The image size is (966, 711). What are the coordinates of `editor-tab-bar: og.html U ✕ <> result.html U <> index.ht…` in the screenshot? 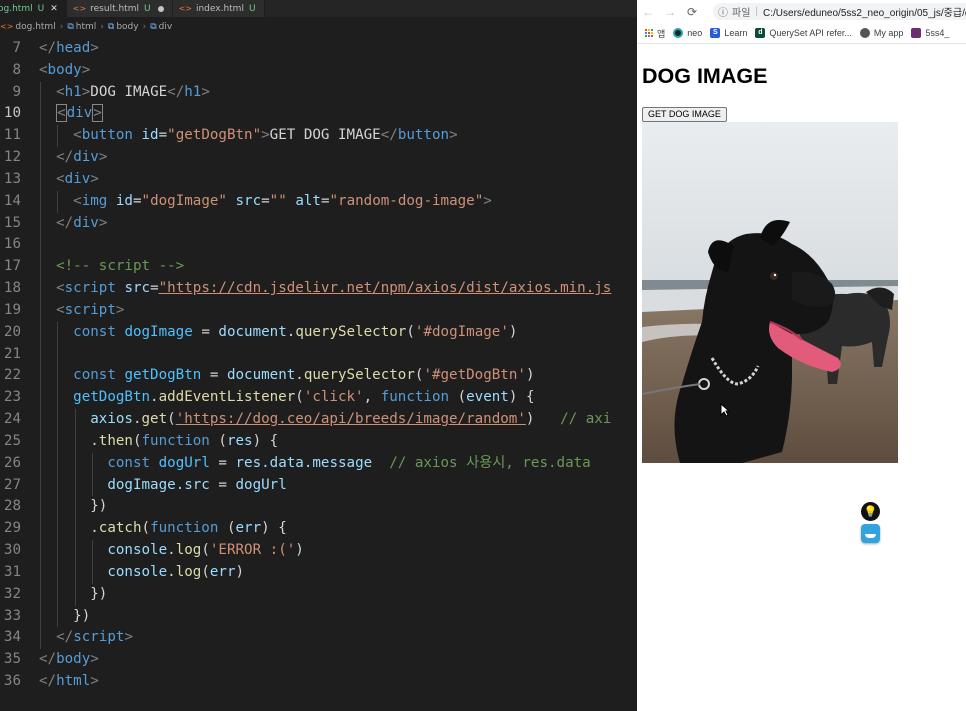 It's located at (318, 8).